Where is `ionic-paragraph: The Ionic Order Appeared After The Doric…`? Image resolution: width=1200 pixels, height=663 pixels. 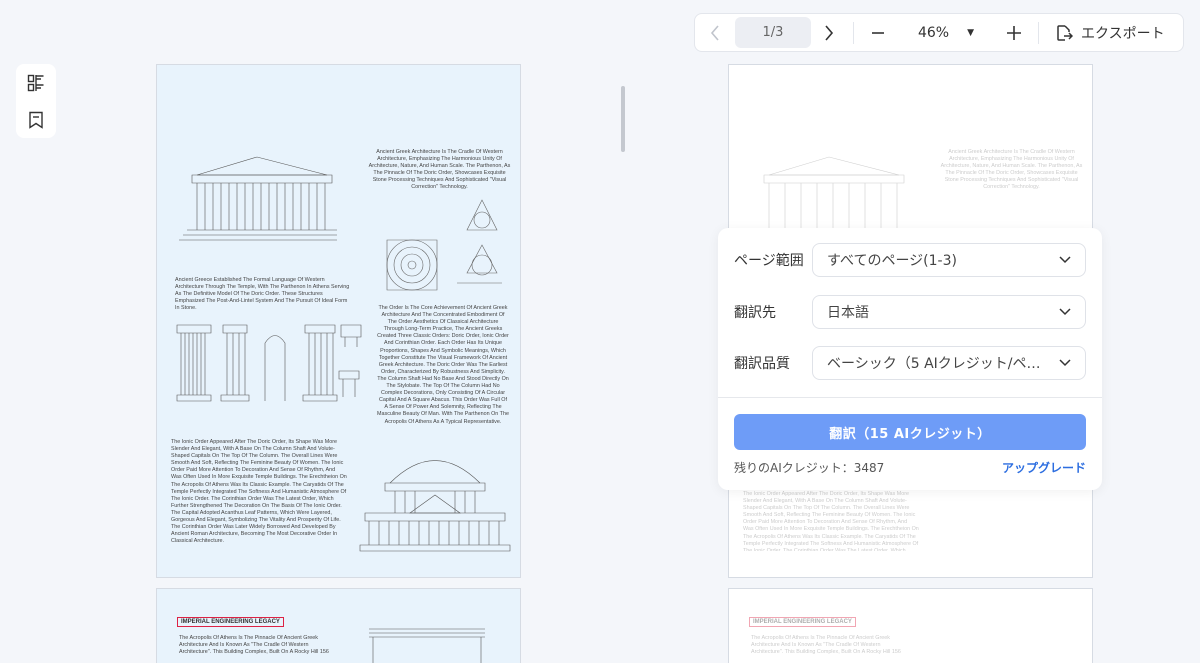
ionic-paragraph: The Ionic Order Appeared After The Doric… is located at coordinates (259, 492).